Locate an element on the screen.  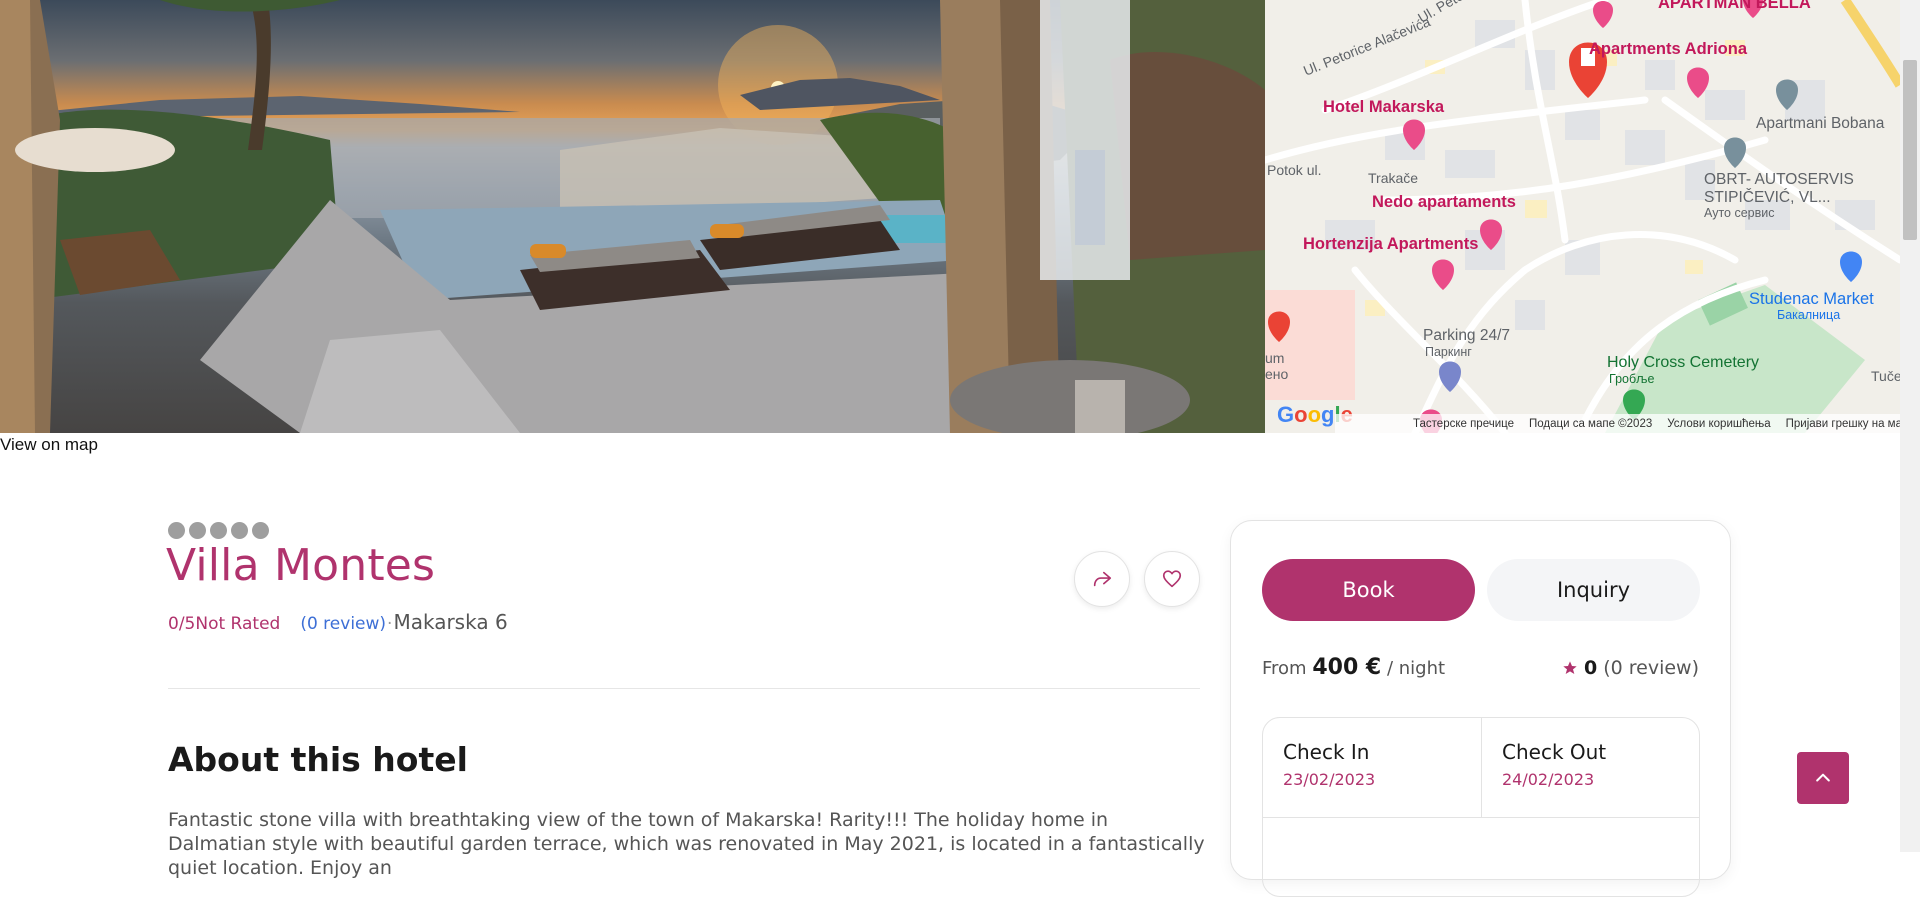
price-unit: / night is located at coordinates (1416, 668).